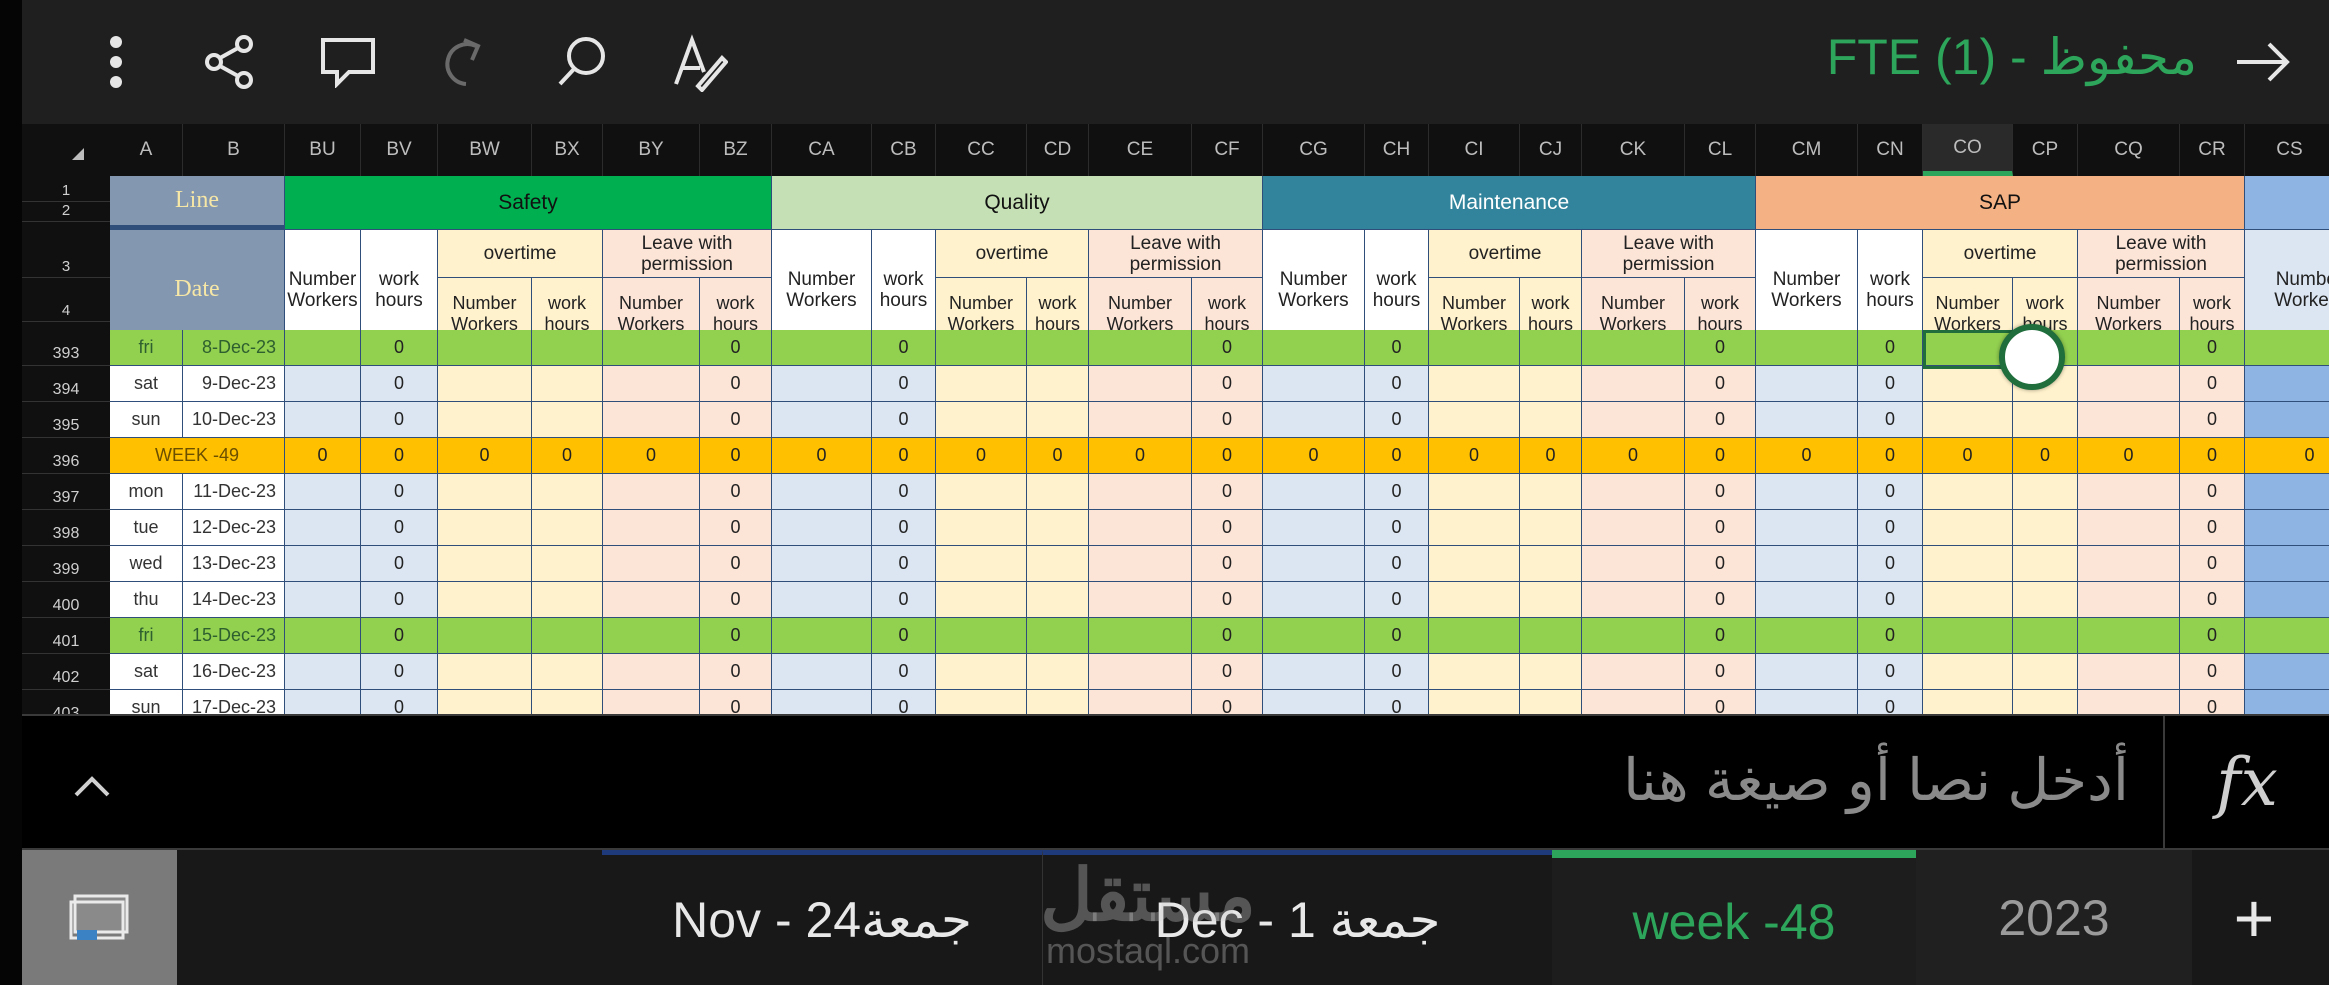 This screenshot has height=985, width=2329. Describe the element at coordinates (582, 62) in the screenshot. I see `search-icon` at that location.